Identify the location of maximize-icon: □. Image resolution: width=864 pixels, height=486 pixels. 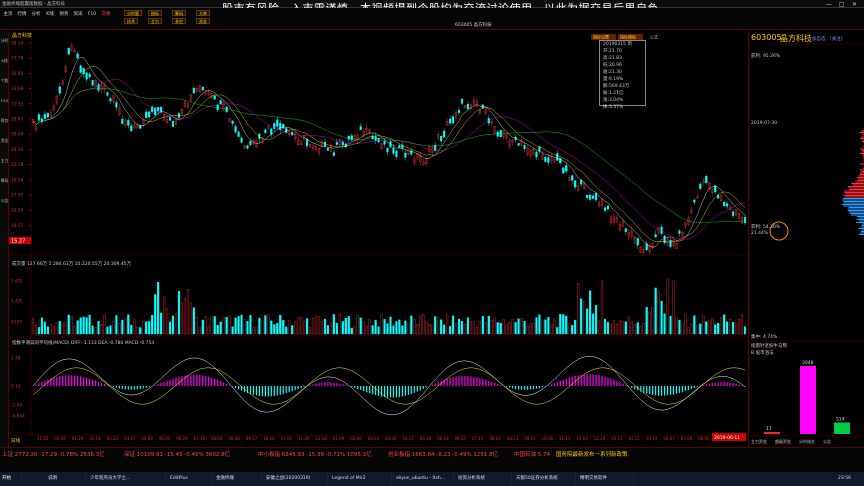
(842, 4).